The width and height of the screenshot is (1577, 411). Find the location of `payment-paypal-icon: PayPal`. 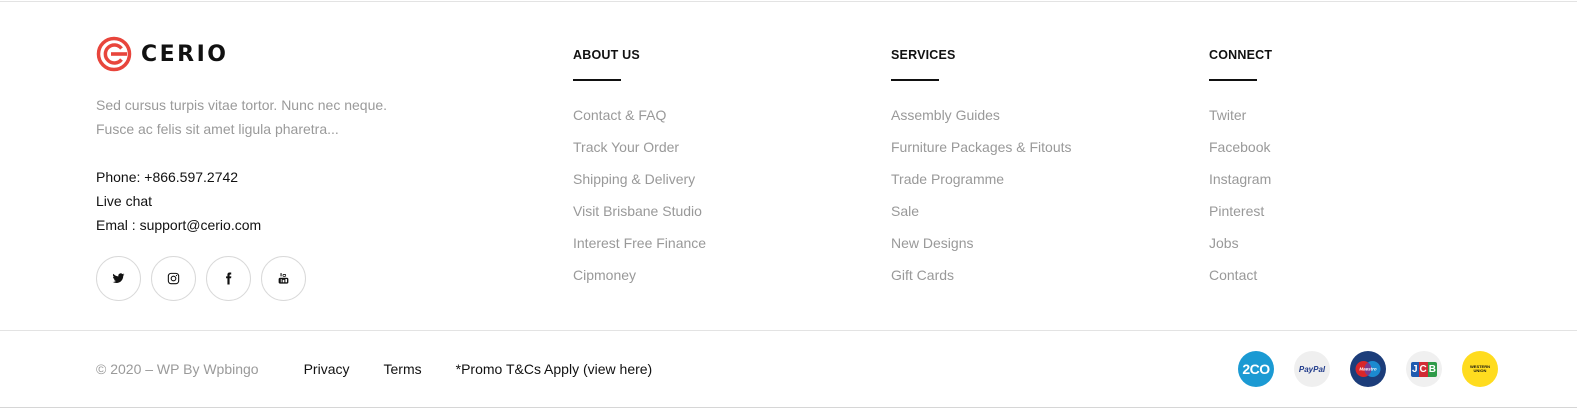

payment-paypal-icon: PayPal is located at coordinates (1312, 369).